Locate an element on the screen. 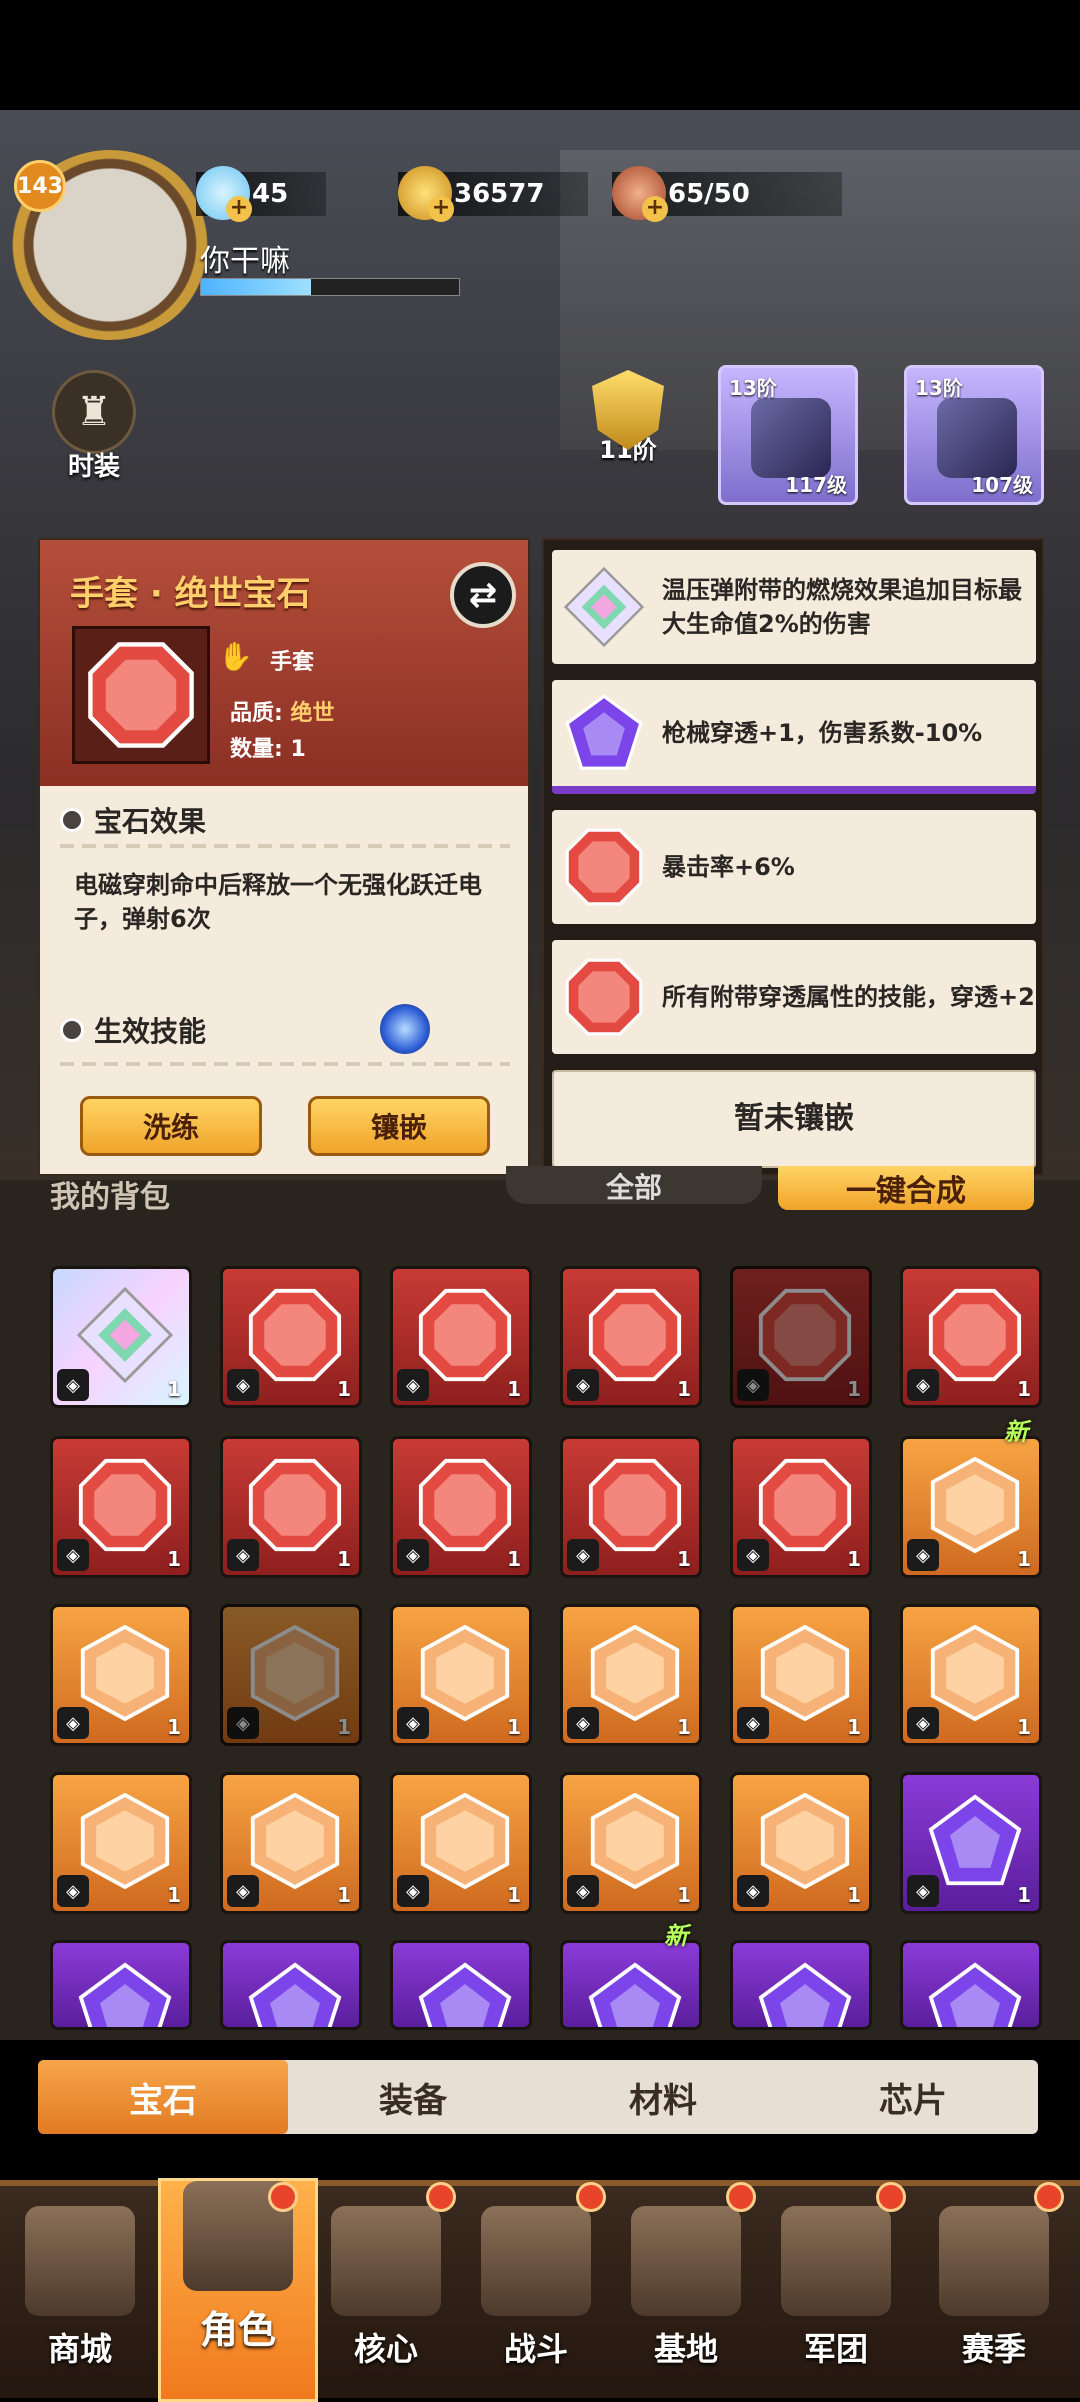 This screenshot has width=1080, height=2402. stamina-counter: + 65/50 is located at coordinates (727, 194).